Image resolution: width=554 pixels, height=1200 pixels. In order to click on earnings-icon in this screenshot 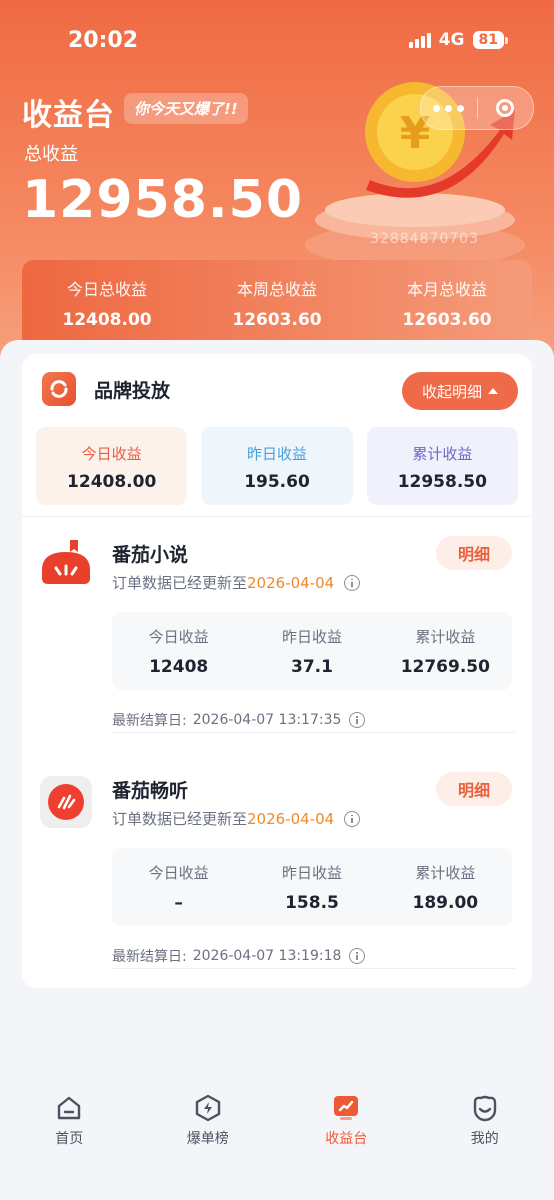, I will do `click(346, 1108)`.